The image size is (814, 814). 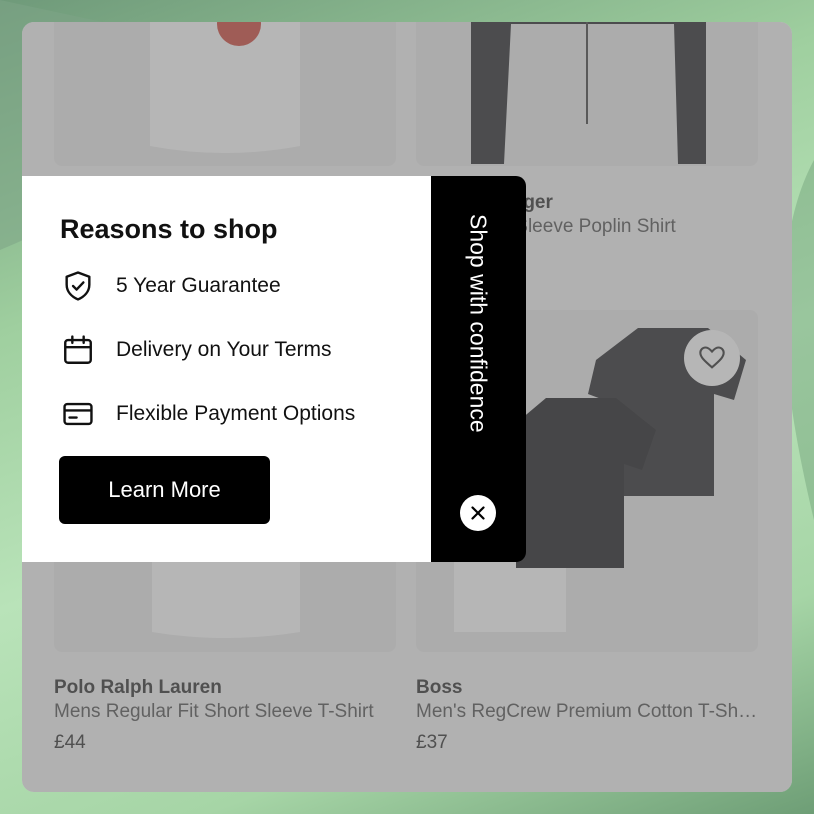 I want to click on shop-with-confidence-tab: Shop with confidence, so click(x=478, y=369).